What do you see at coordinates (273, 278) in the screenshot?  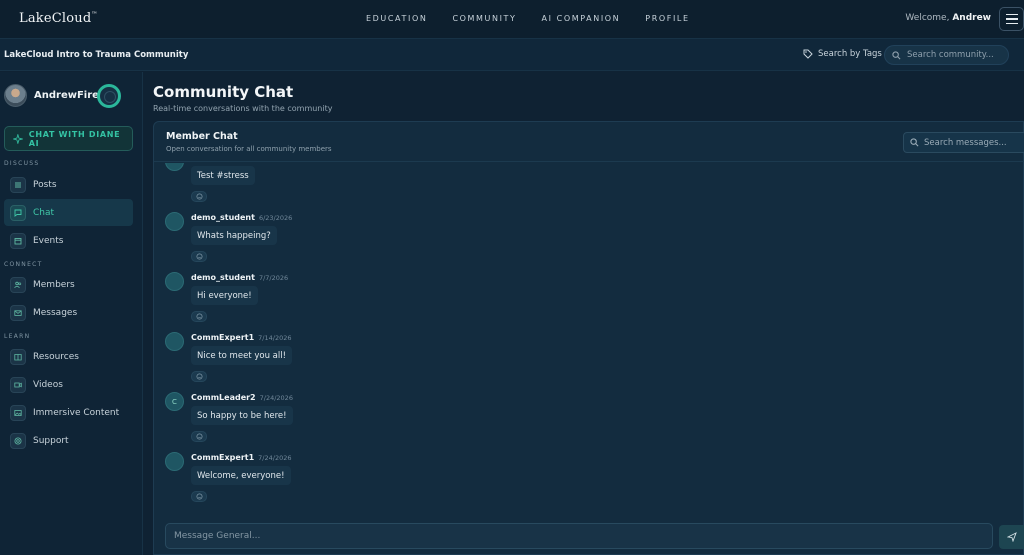 I see `message-timestamp: 7/7/2026` at bounding box center [273, 278].